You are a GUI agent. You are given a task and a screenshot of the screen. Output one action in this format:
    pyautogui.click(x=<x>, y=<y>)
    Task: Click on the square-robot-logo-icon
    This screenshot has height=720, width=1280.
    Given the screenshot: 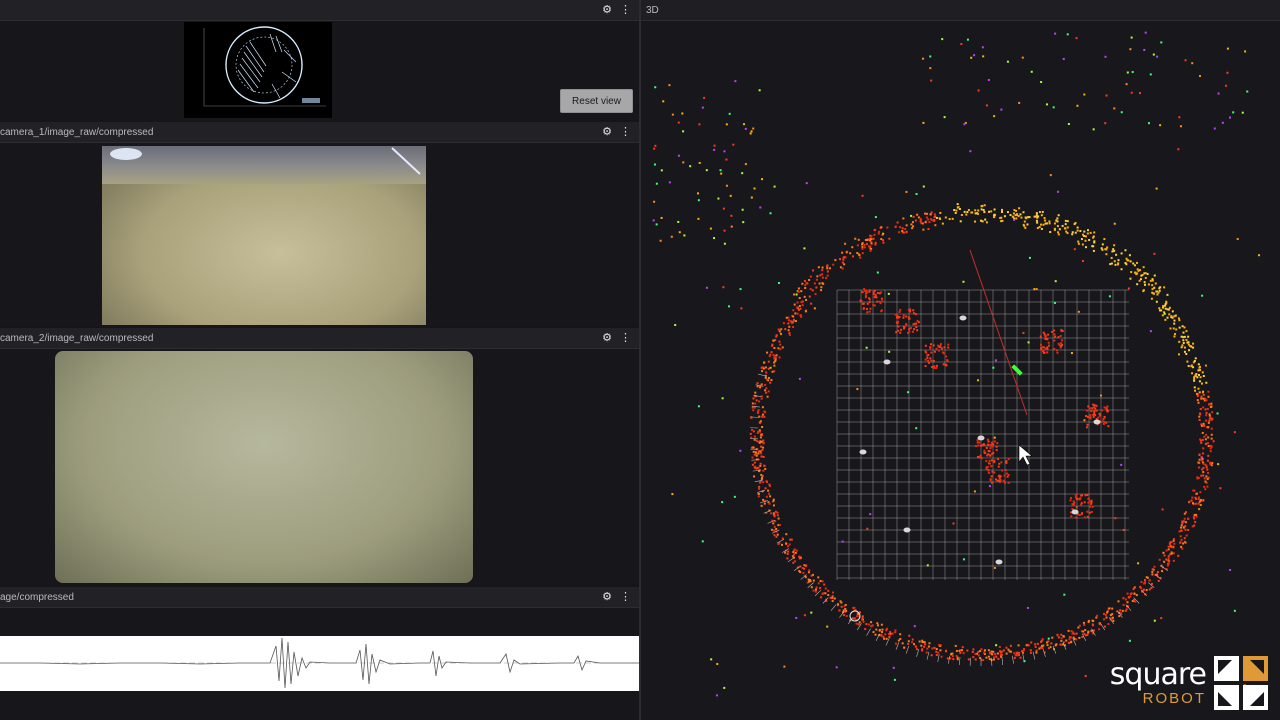 What is the action you would take?
    pyautogui.click(x=1241, y=683)
    